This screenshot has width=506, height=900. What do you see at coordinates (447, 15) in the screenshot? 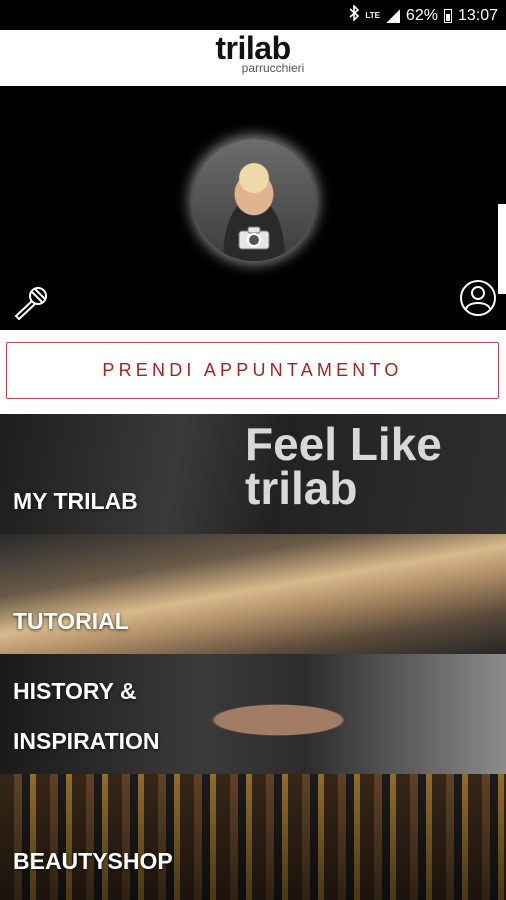
I see `battery-icon` at bounding box center [447, 15].